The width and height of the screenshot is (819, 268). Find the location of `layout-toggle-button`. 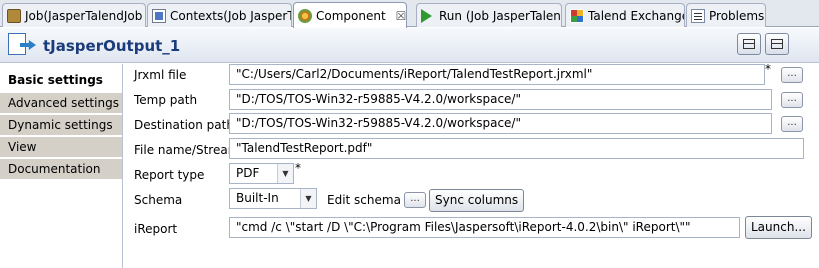

layout-toggle-button is located at coordinates (749, 44).